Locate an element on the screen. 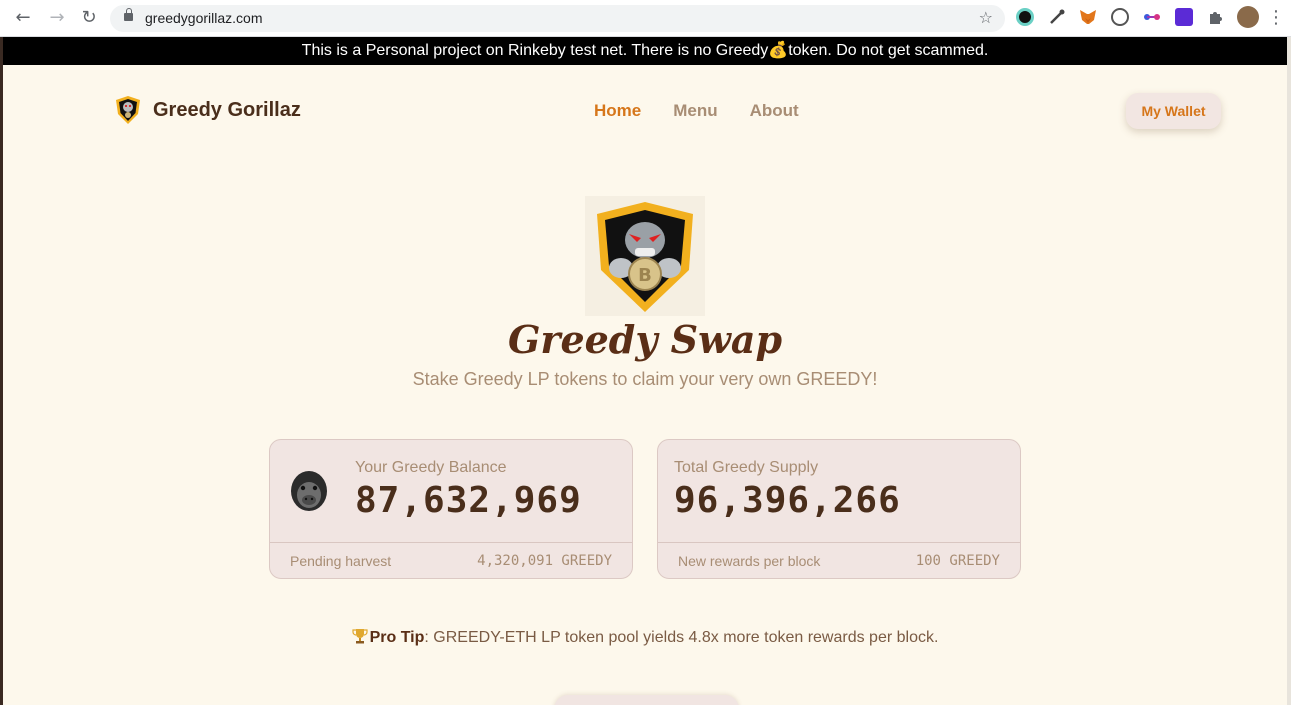 This screenshot has width=1291, height=705. brand-logo-link: Greedy Gorillaz is located at coordinates (207, 110).